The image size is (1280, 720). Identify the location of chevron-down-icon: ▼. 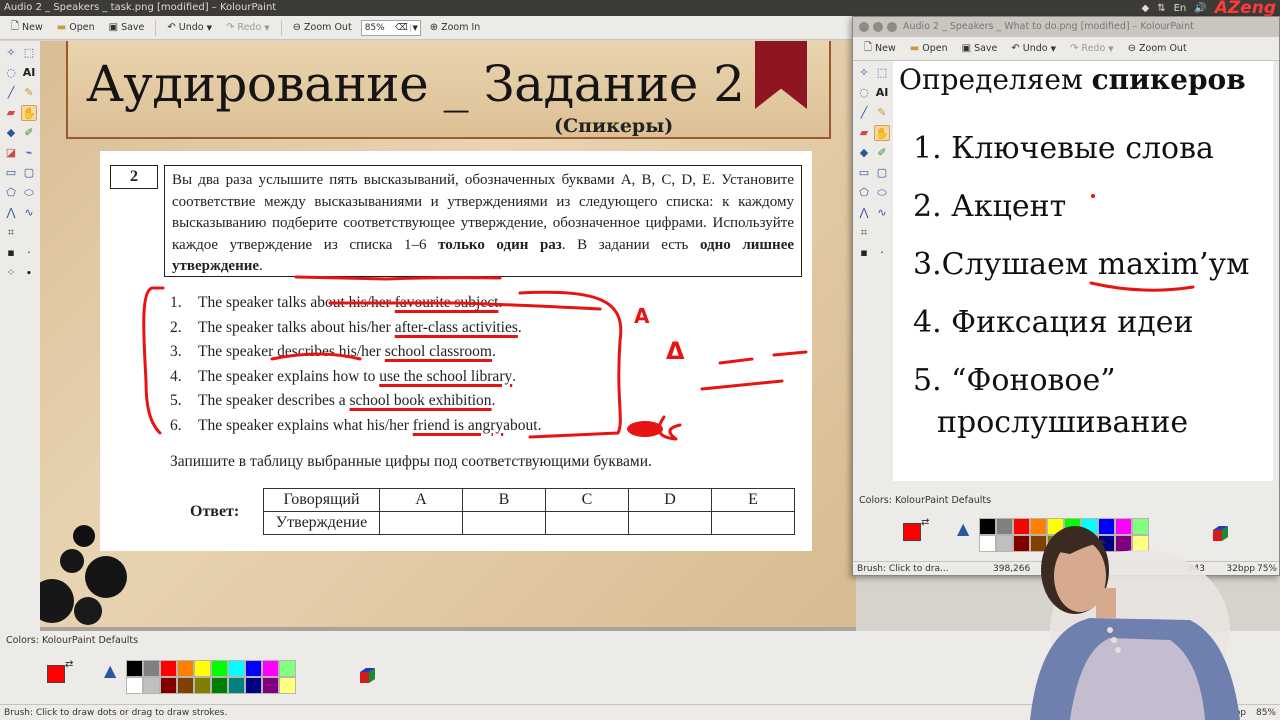
(414, 27).